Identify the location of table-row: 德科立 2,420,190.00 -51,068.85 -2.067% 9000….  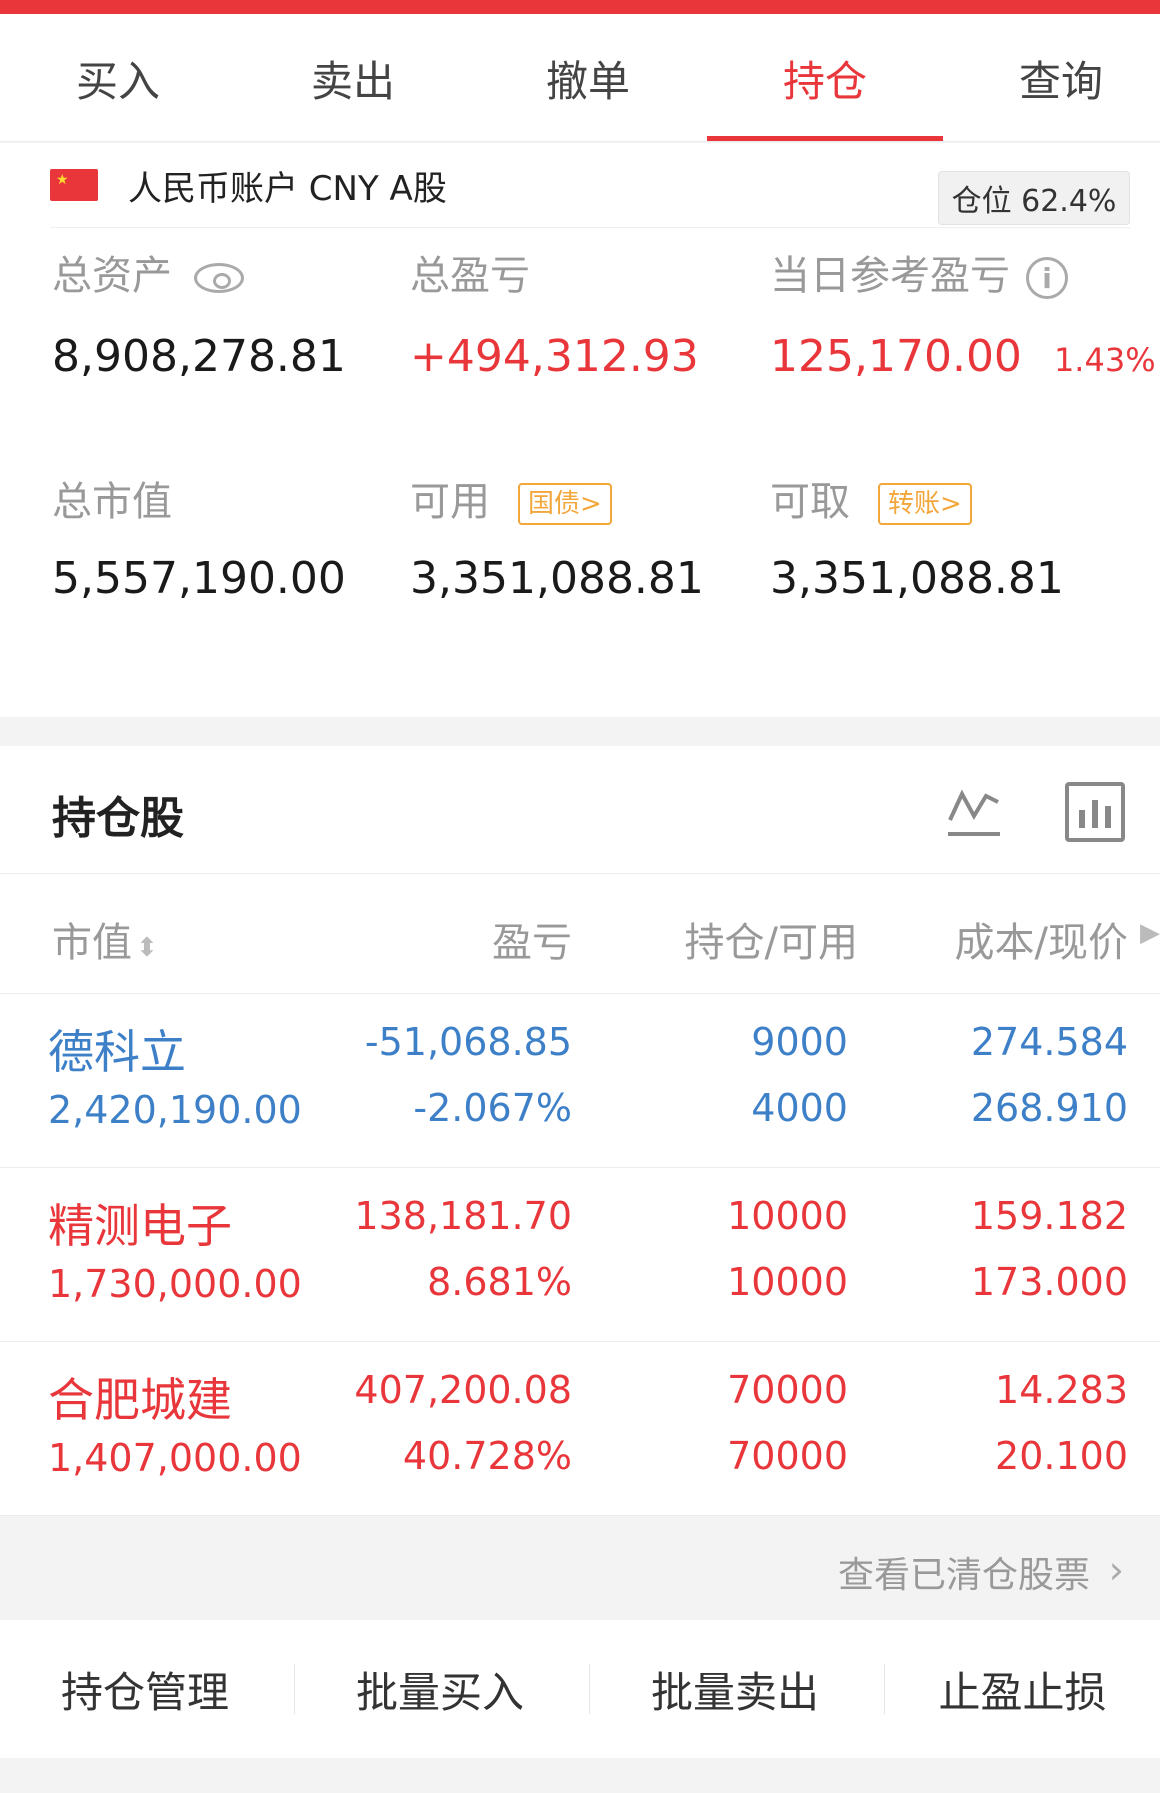
(580, 1081).